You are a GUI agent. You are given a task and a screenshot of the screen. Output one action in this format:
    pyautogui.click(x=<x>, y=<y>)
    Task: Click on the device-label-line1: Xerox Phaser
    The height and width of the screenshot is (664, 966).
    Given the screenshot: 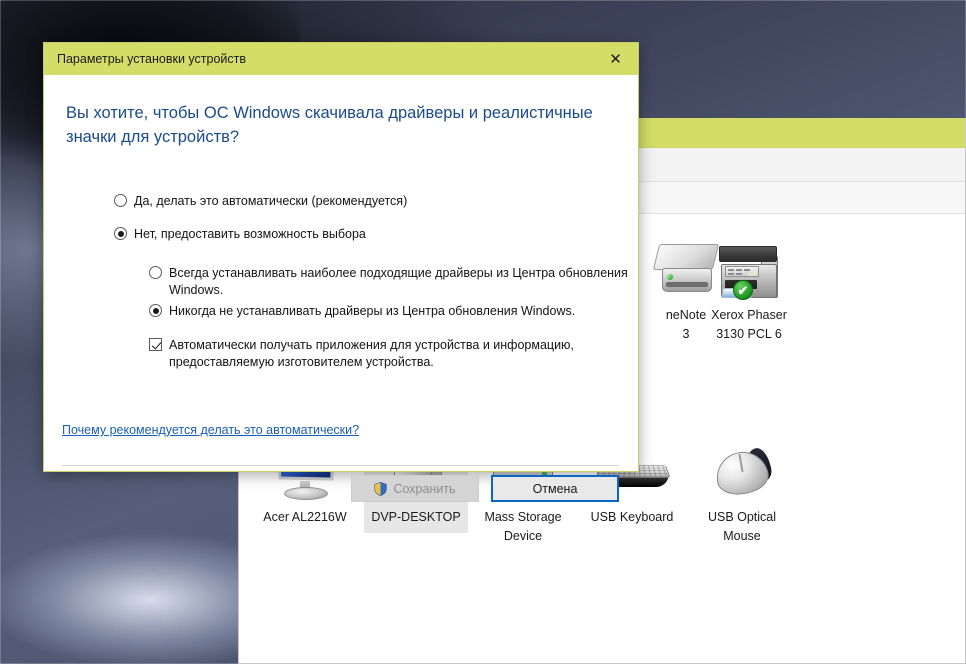 What is the action you would take?
    pyautogui.click(x=749, y=315)
    